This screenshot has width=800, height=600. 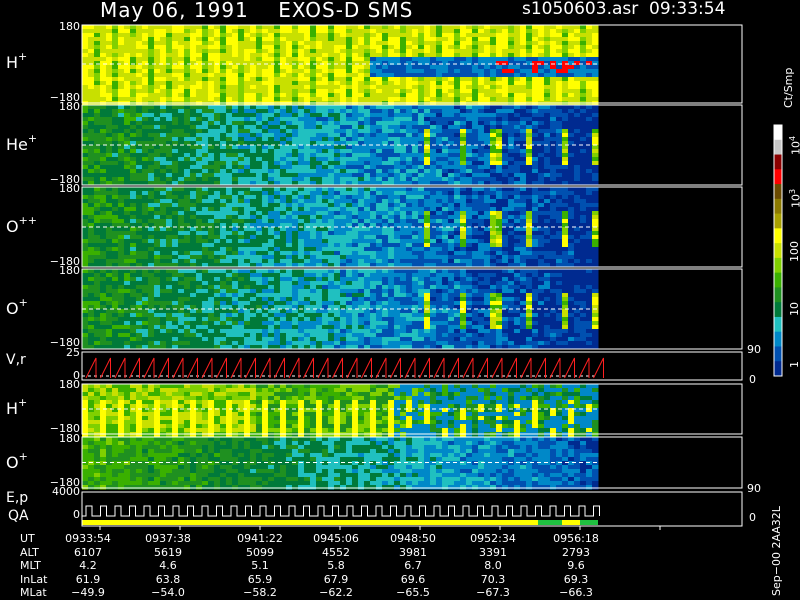 What do you see at coordinates (88, 565) in the screenshot?
I see `footer-cell: 4.2` at bounding box center [88, 565].